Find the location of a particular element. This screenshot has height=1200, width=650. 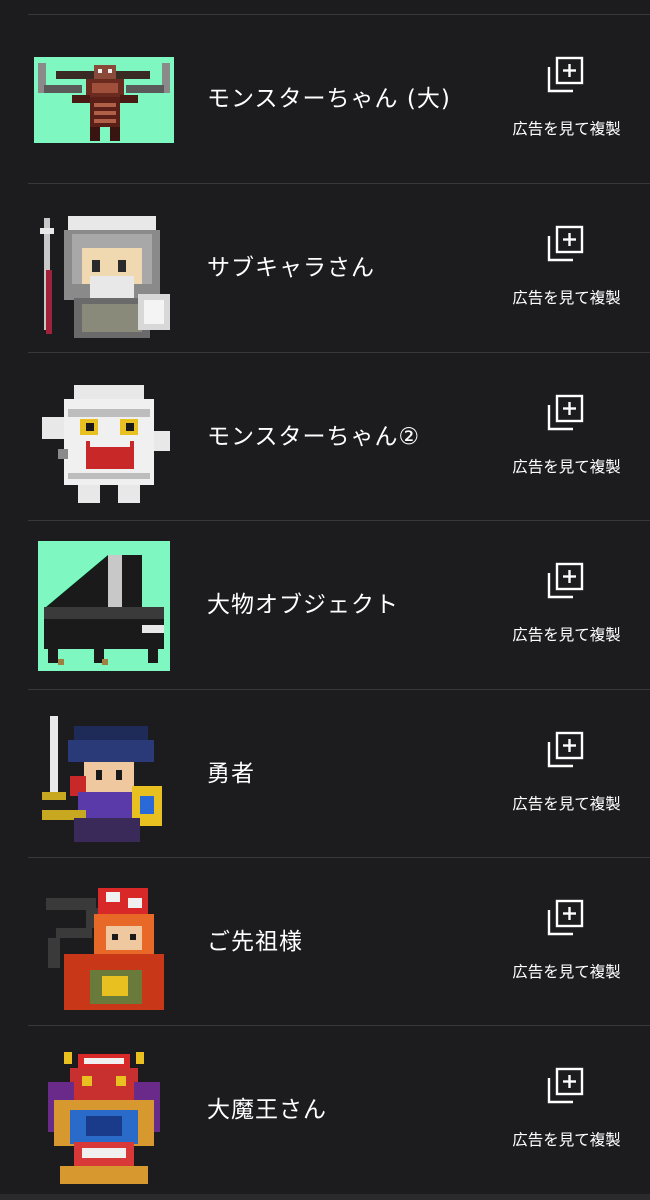

item-name: ご先祖様 is located at coordinates (255, 942).